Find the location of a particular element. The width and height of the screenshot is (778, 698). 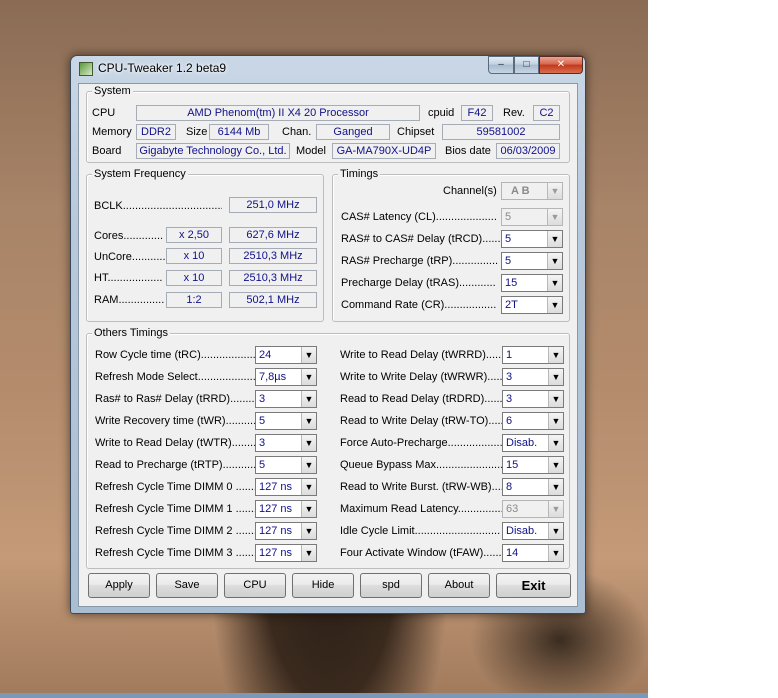

trp-select: 5 ▼ is located at coordinates (532, 261).